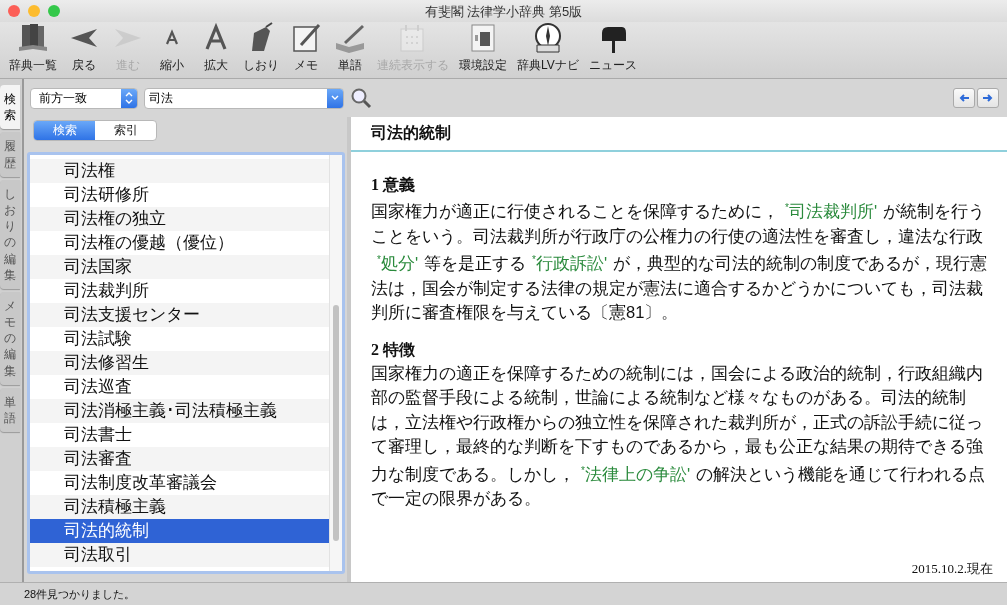 The image size is (1007, 605). What do you see at coordinates (393, 185) in the screenshot?
I see `section-heading: 1 意義` at bounding box center [393, 185].